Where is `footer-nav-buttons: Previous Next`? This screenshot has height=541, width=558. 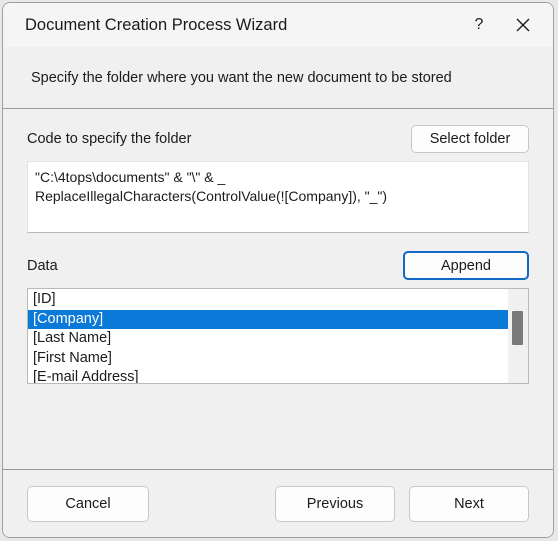
footer-nav-buttons: Previous Next is located at coordinates (402, 503).